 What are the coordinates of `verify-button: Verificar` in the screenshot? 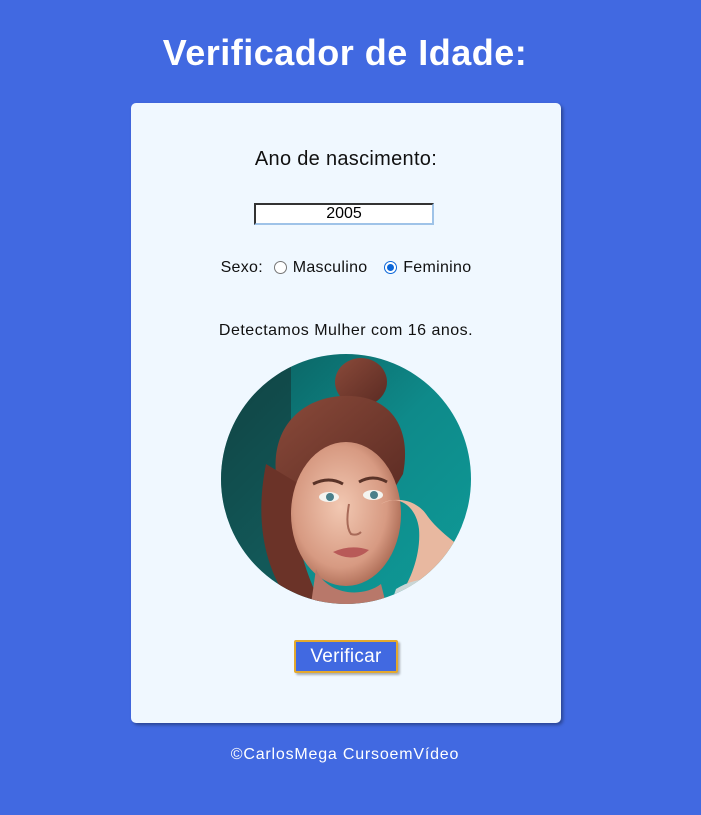 It's located at (346, 656).